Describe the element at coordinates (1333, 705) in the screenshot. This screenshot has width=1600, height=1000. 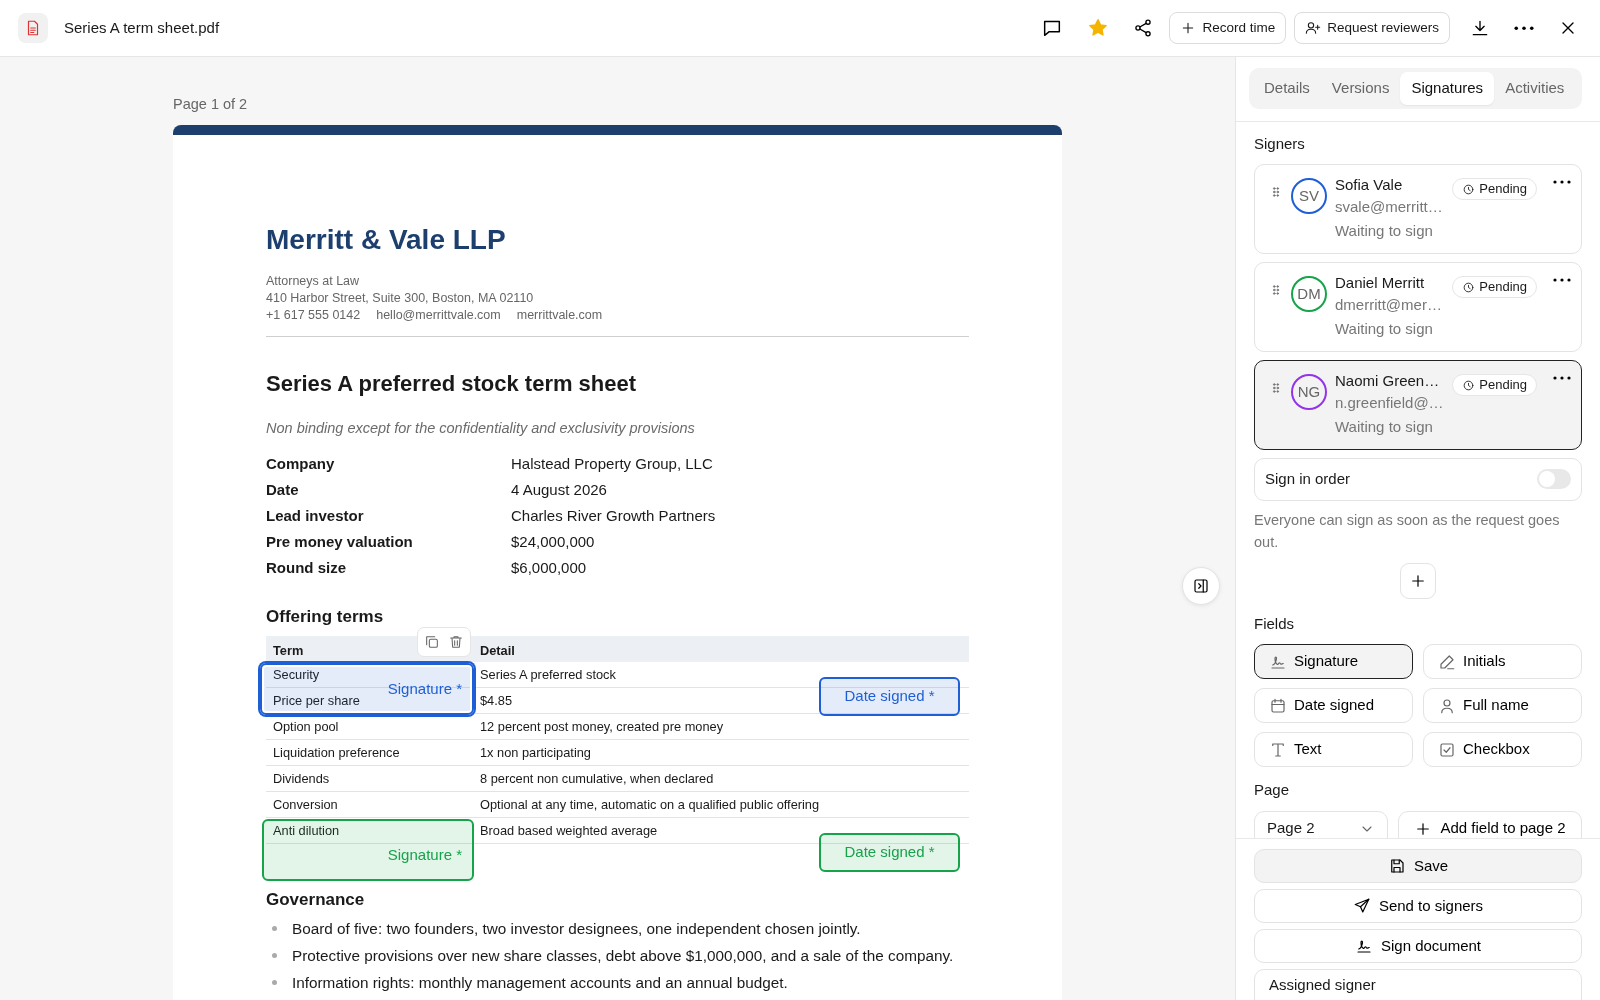
I see `field-type-button: Date signed` at that location.